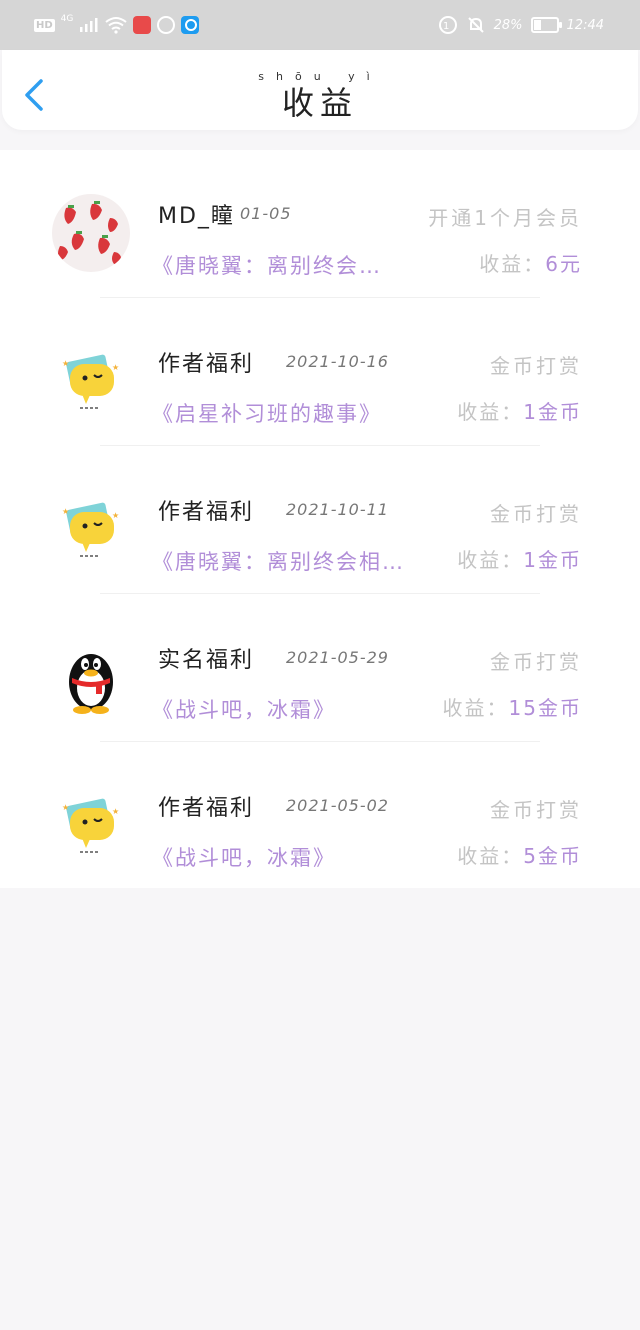  Describe the element at coordinates (266, 213) in the screenshot. I see `item-date: 01-05` at that location.